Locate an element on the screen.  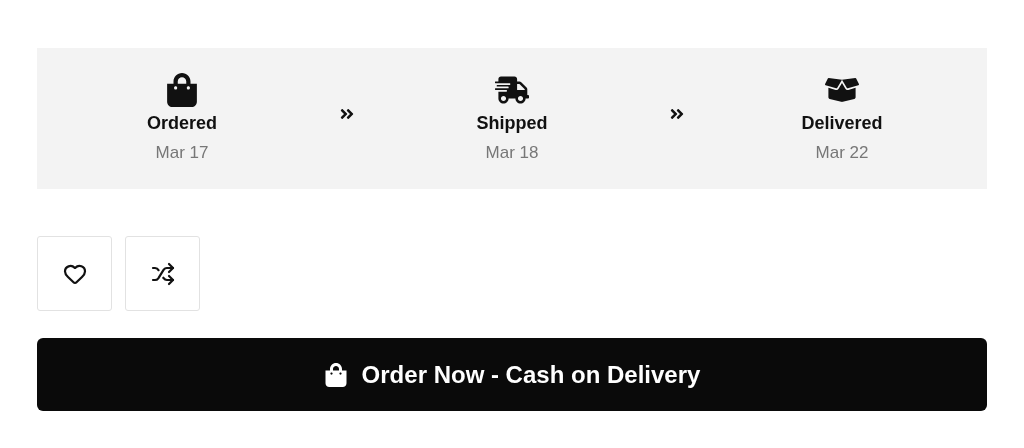
step-label: Ordered is located at coordinates (182, 123).